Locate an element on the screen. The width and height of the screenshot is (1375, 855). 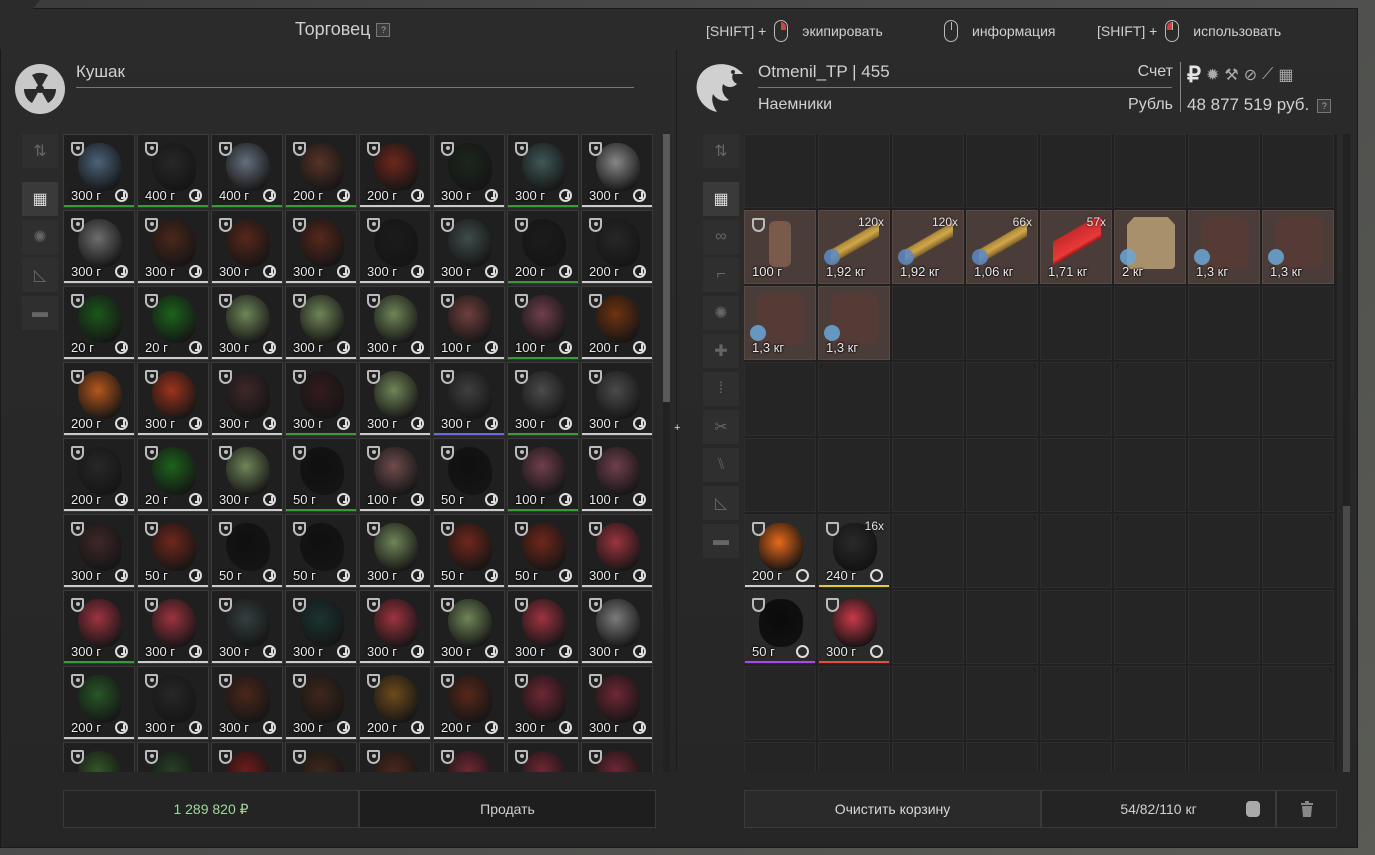
cart-item-slot: 2 кг is located at coordinates (1150, 247).